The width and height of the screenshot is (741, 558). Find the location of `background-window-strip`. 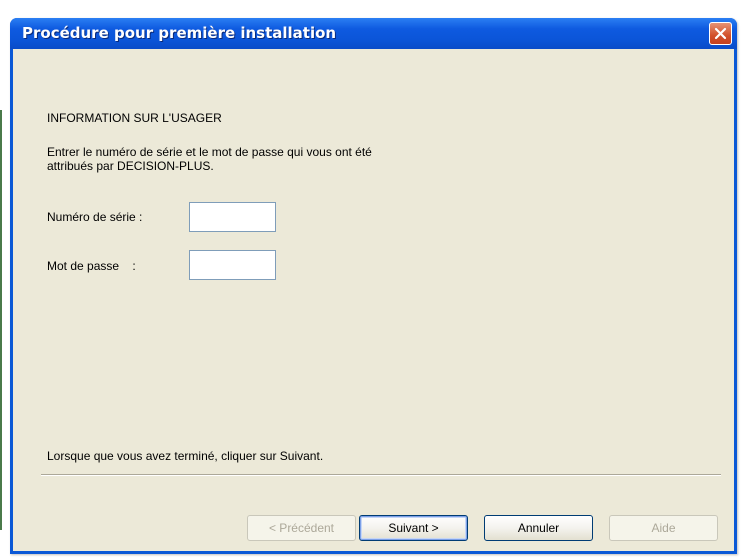

background-window-strip is located at coordinates (370, 5).